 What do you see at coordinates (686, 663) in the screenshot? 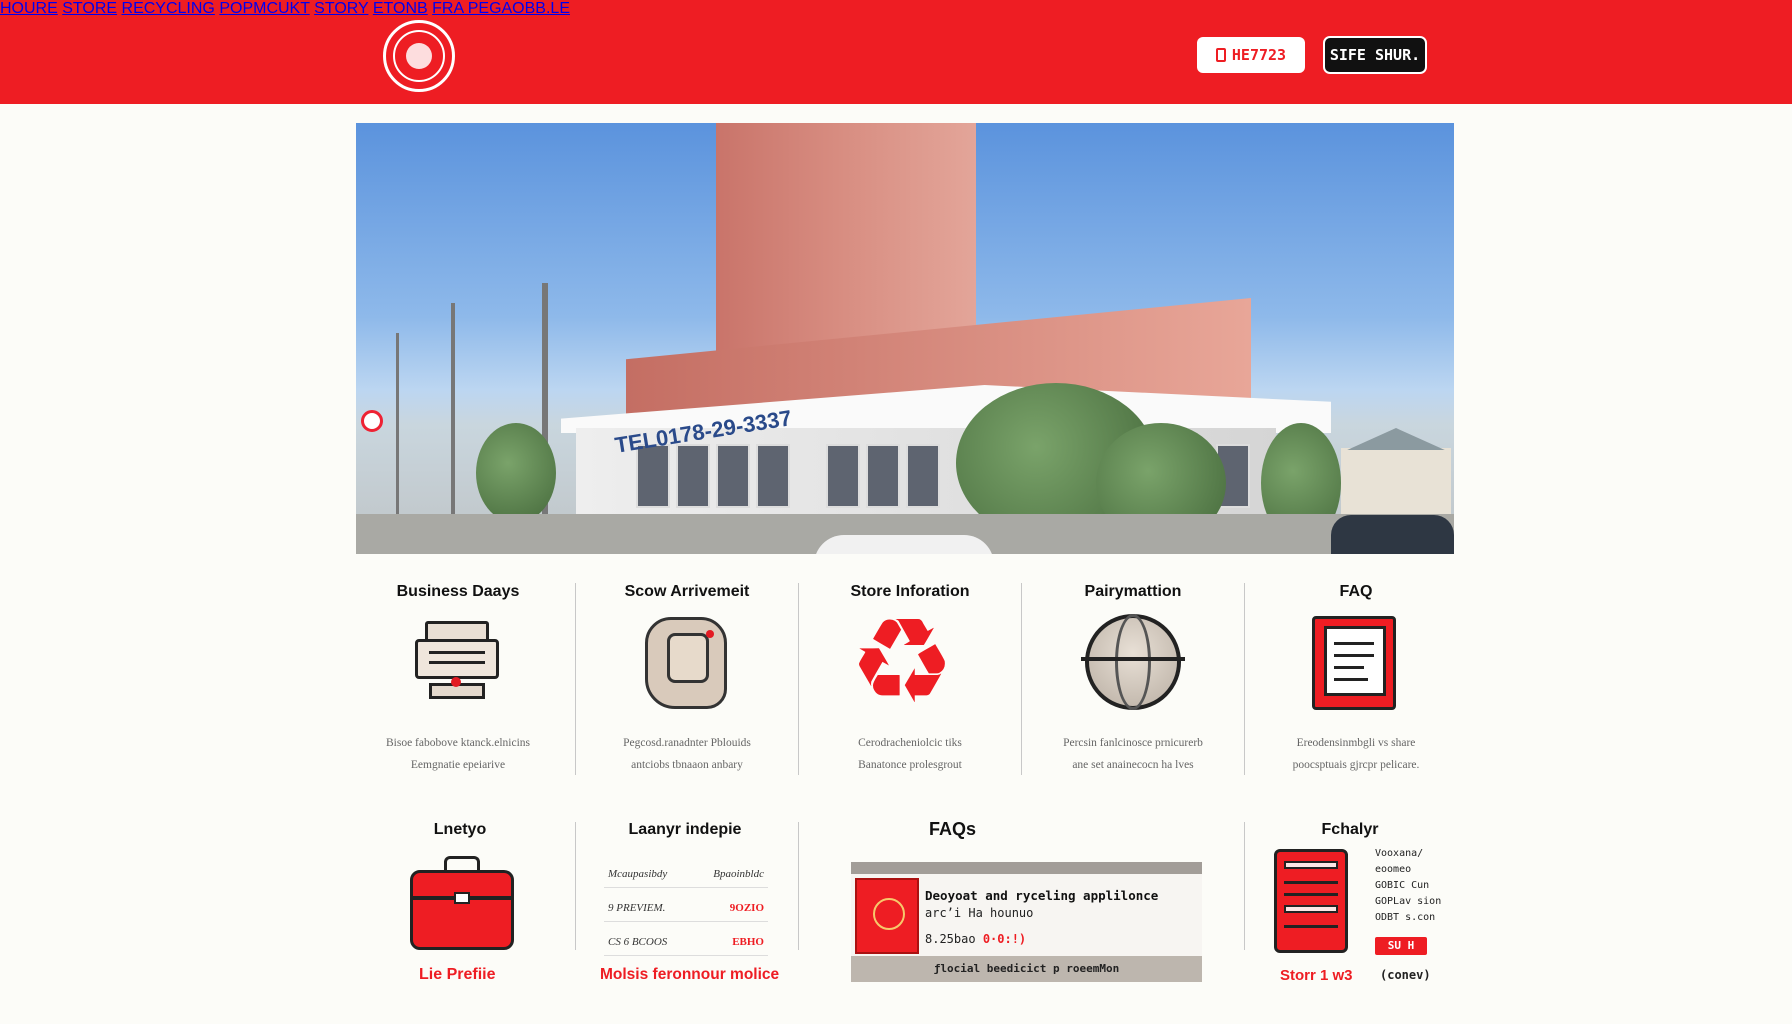
I see `bag-icon` at bounding box center [686, 663].